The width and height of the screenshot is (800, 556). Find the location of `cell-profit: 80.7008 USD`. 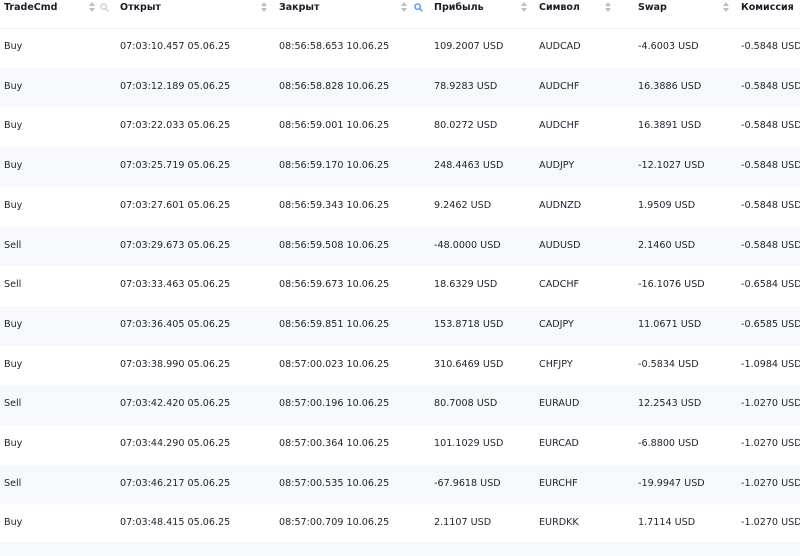

cell-profit: 80.7008 USD is located at coordinates (466, 404).